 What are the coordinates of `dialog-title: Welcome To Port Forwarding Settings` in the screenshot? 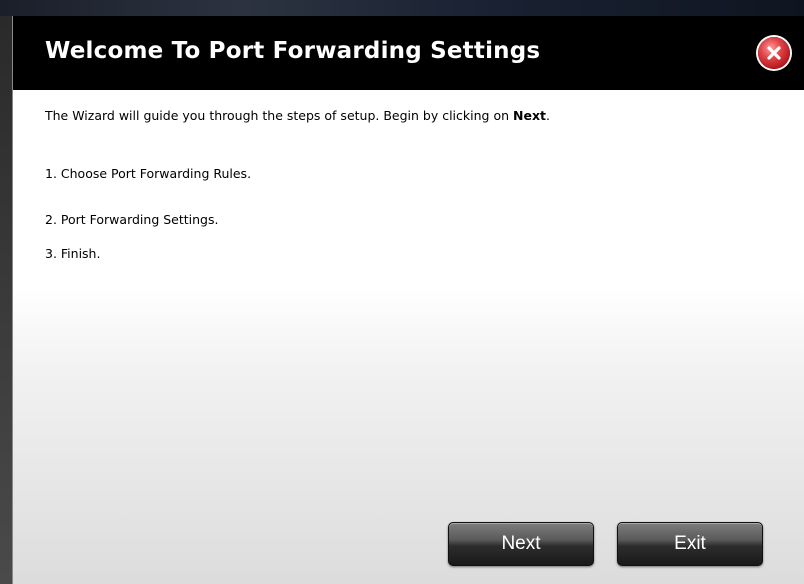 It's located at (293, 51).